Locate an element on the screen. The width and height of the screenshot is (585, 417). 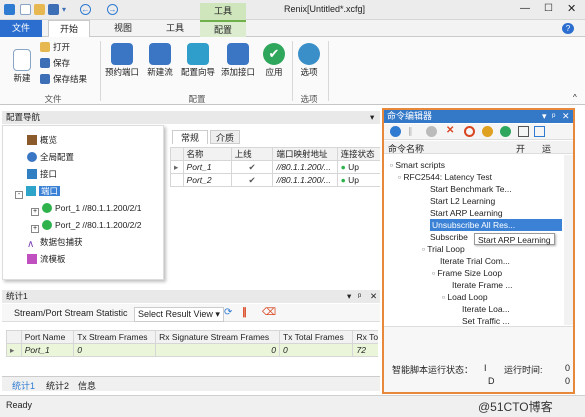
tab-view: 视图 is located at coordinates (123, 28).